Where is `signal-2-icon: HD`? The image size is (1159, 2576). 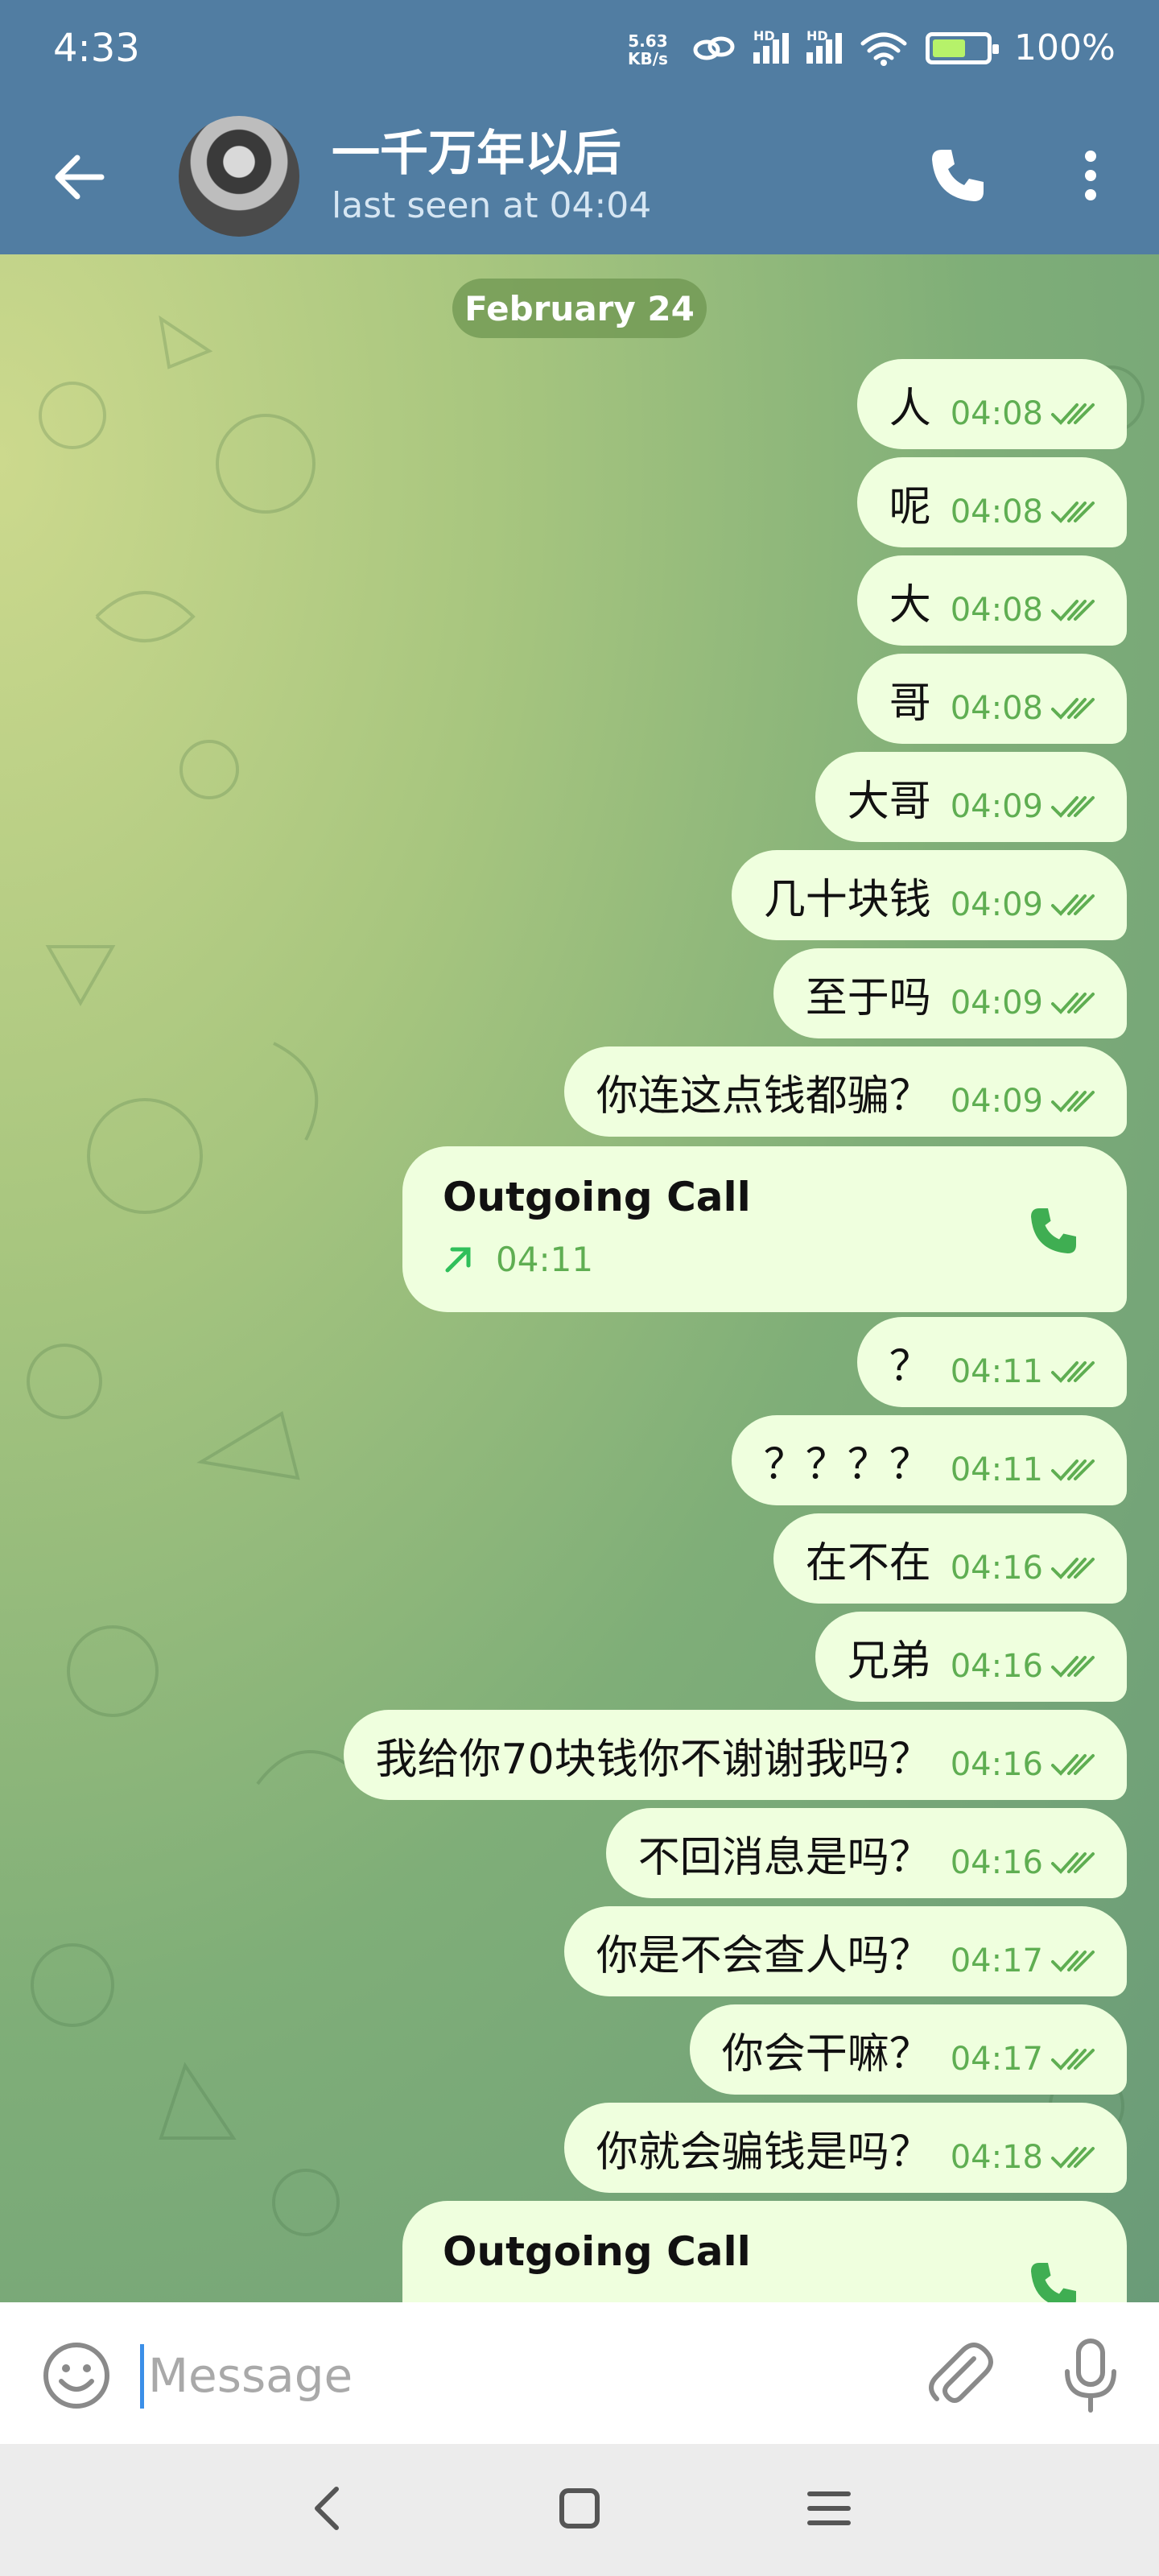
signal-2-icon: HD is located at coordinates (824, 46).